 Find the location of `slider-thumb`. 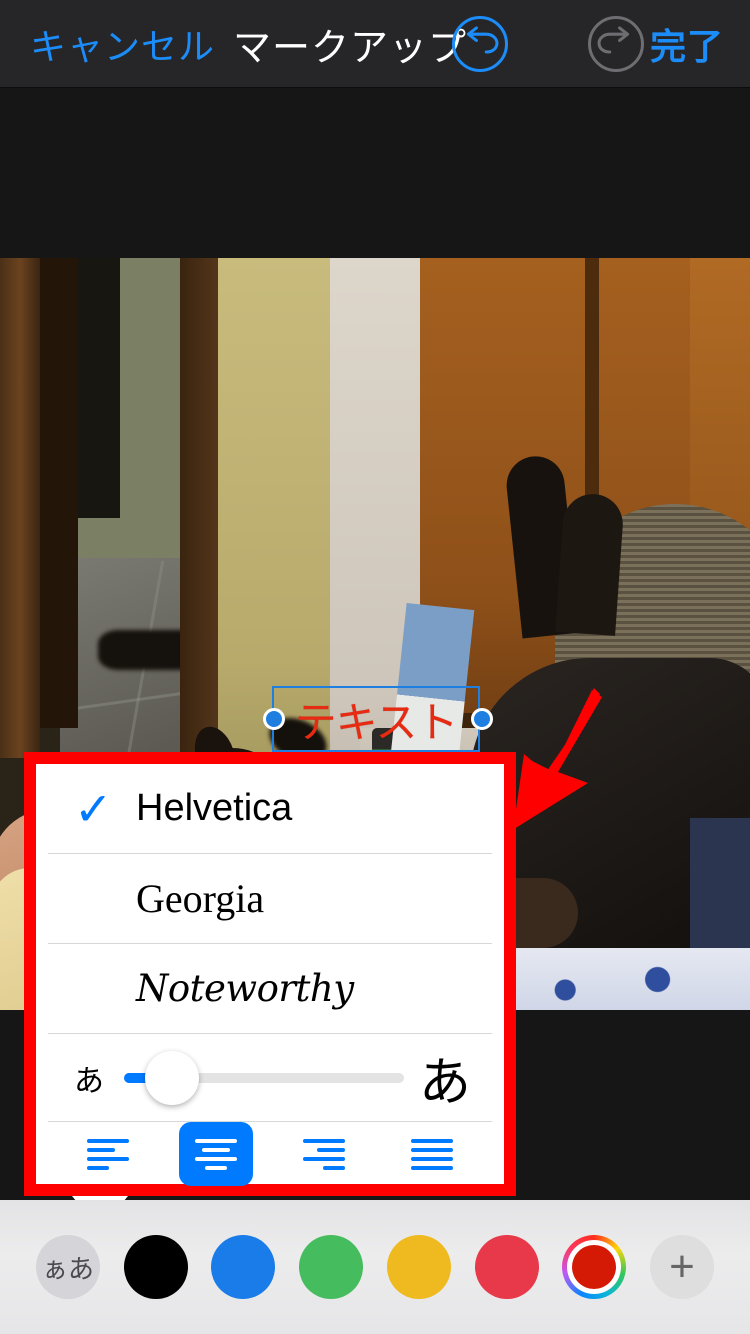

slider-thumb is located at coordinates (171, 1077).